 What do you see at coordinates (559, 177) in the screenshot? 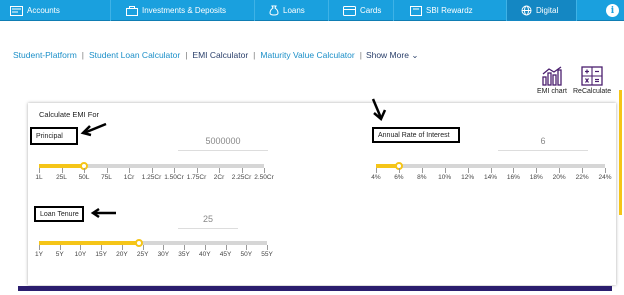
I see `rate-tick-label: 20%` at bounding box center [559, 177].